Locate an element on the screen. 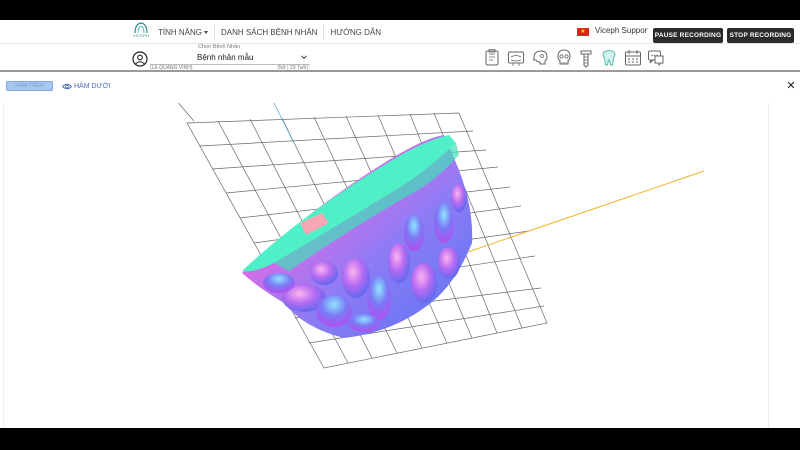 The image size is (800, 450). logo-text: VICEPH is located at coordinates (141, 35).